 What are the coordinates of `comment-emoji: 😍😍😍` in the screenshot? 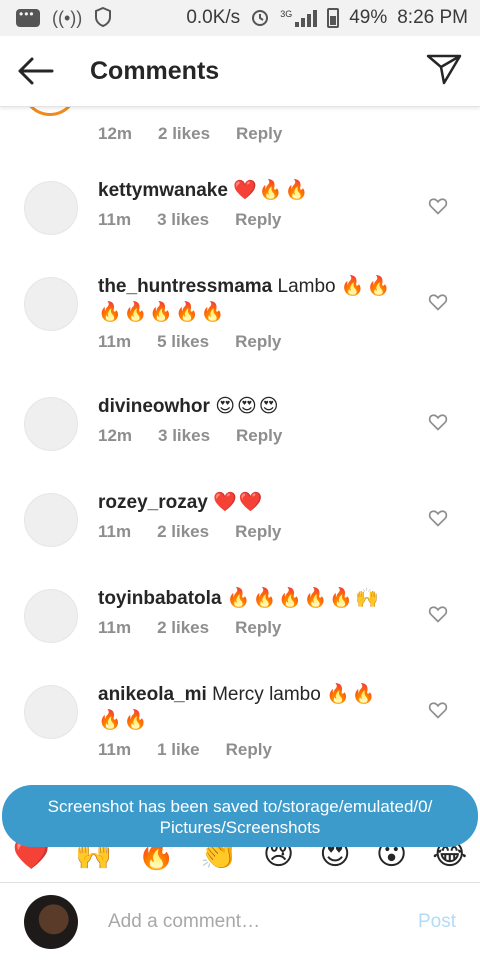 It's located at (248, 406).